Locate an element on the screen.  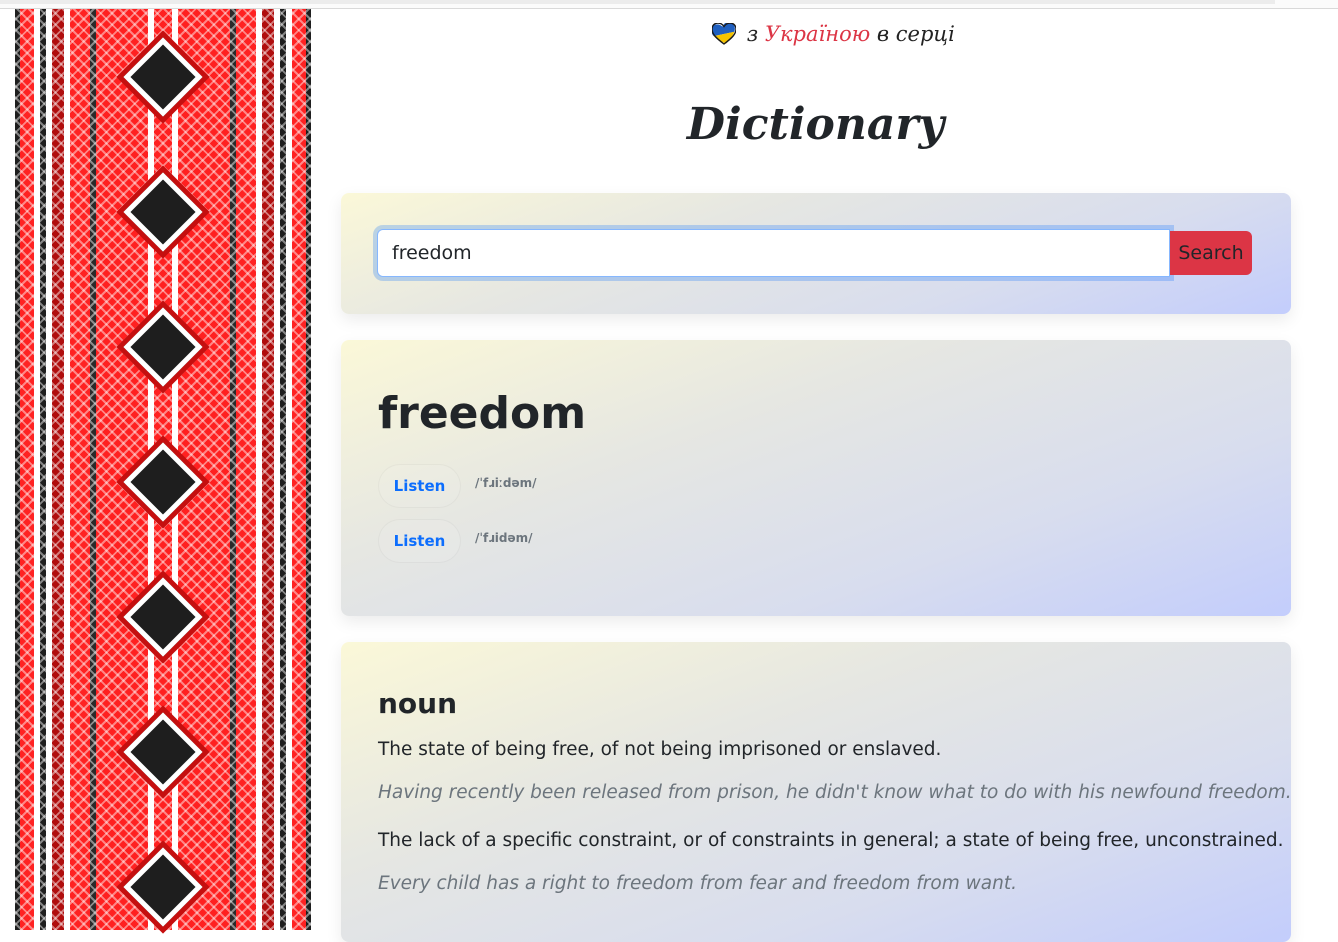
ukraine-slogan: з Україною в серці is located at coordinates (833, 34).